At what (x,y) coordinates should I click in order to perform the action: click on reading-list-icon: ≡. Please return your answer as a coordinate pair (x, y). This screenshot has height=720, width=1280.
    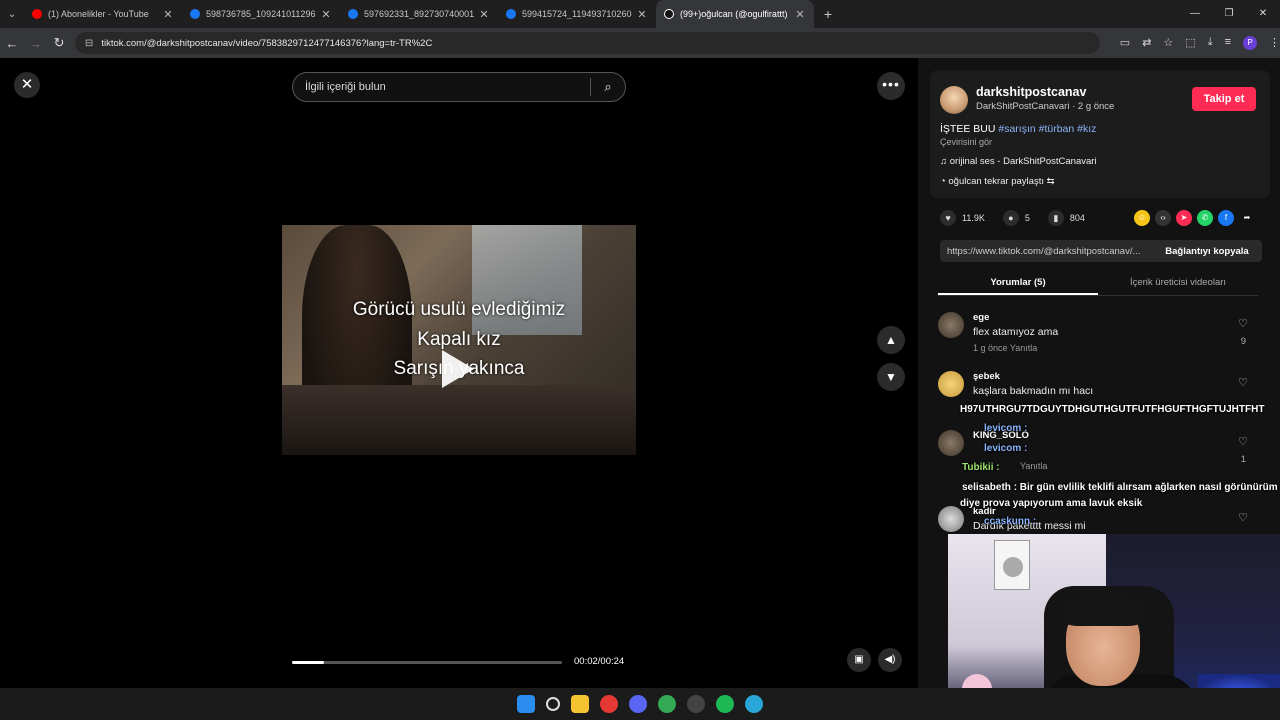
    Looking at the image, I should click on (1228, 43).